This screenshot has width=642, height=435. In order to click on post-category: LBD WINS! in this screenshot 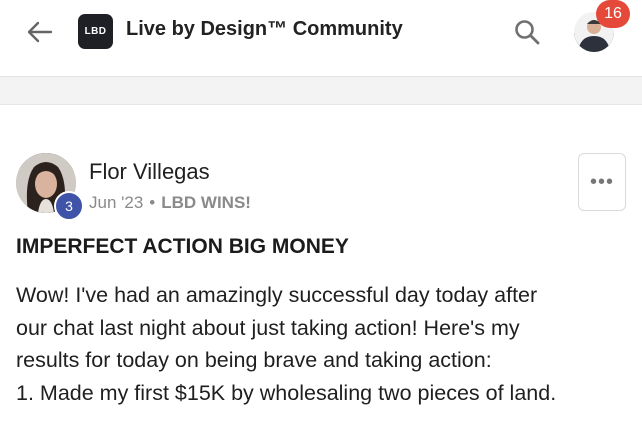, I will do `click(206, 202)`.